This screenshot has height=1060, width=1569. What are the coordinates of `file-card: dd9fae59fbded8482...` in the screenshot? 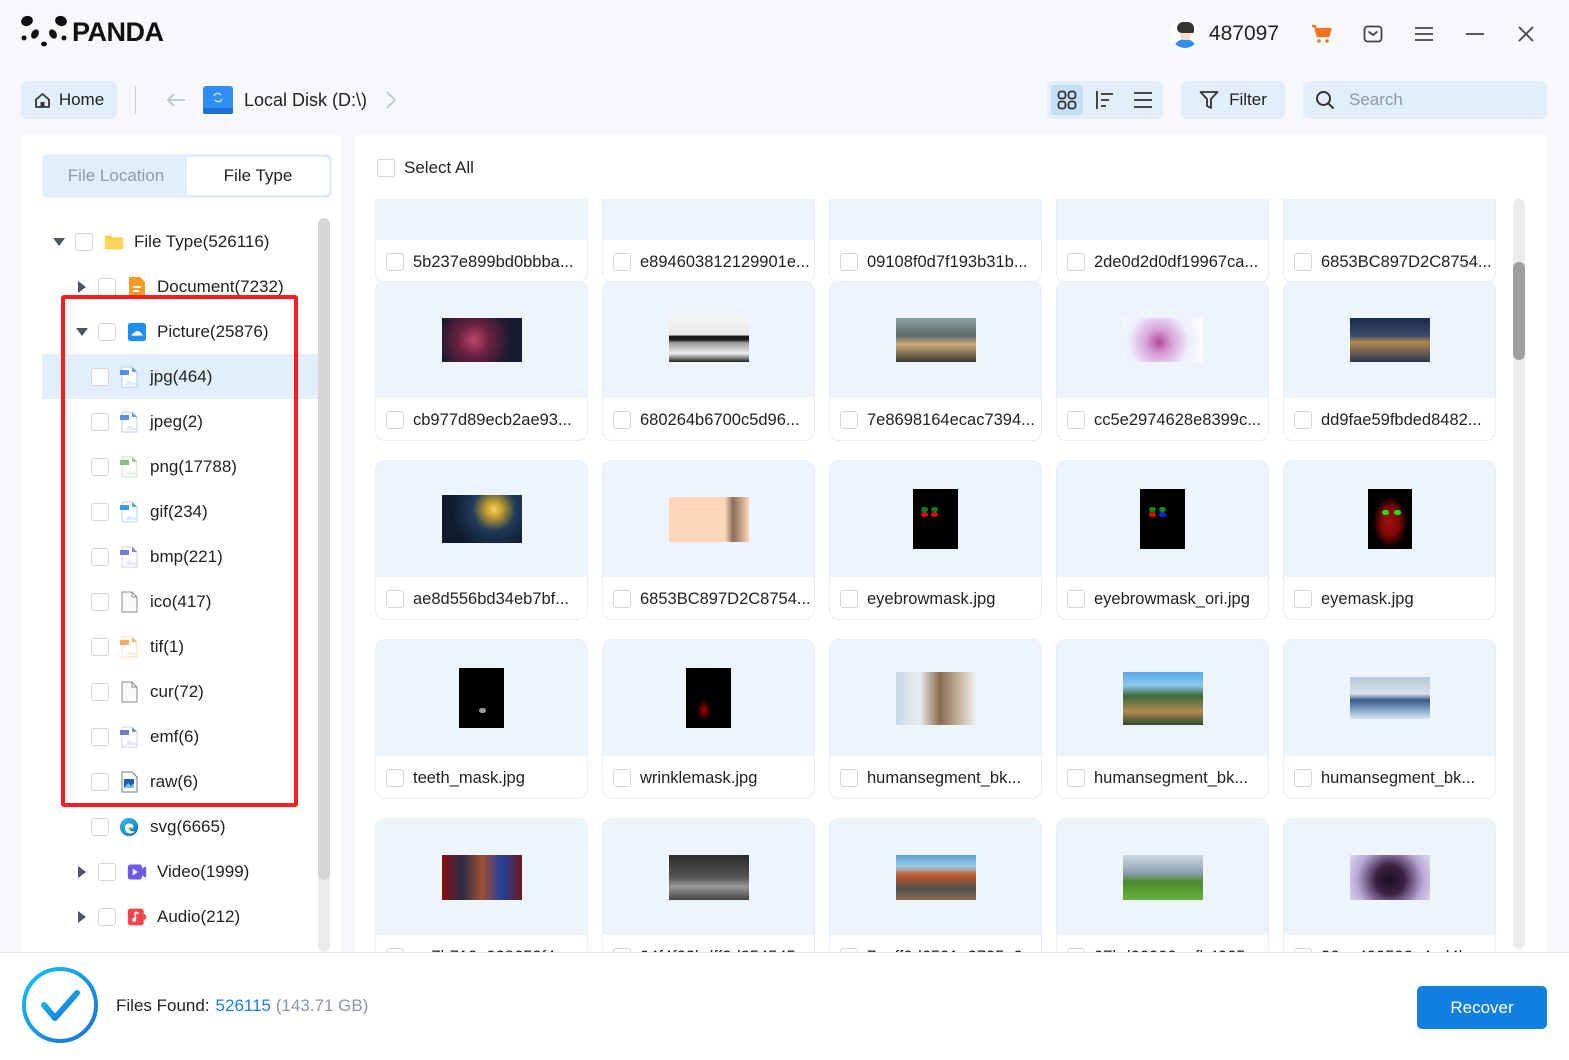 It's located at (1389, 361).